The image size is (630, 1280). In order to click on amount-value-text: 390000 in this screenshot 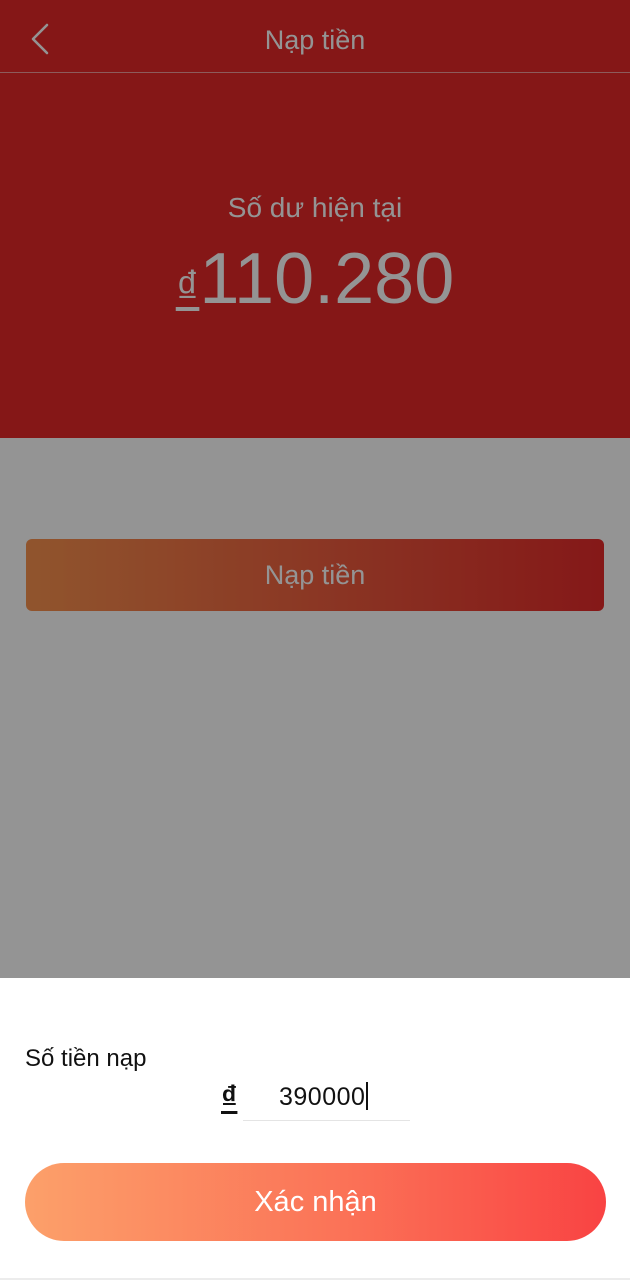, I will do `click(322, 1097)`.